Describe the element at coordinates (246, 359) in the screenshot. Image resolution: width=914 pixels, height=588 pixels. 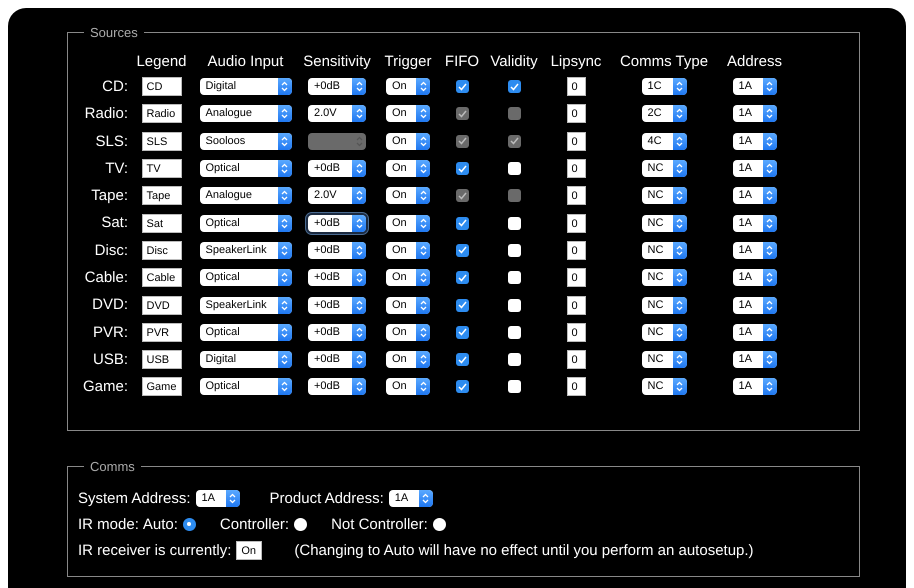
I see `dropdown: Digital` at that location.